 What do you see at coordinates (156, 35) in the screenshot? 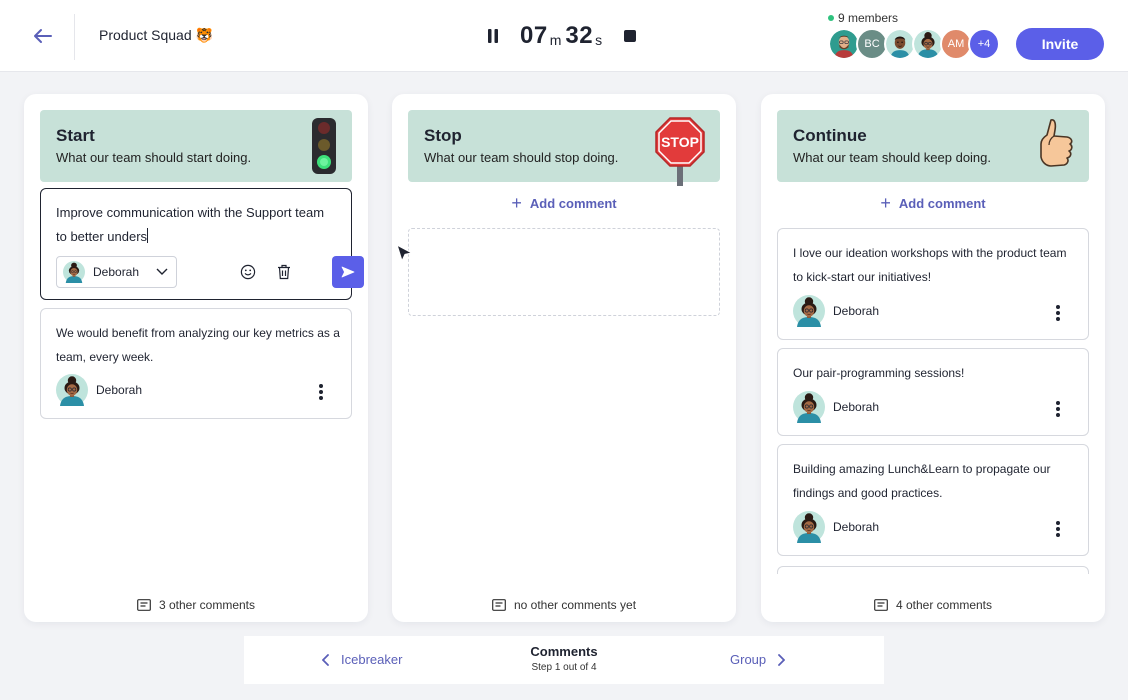
I see `squad-name: Product Squad 🐯` at bounding box center [156, 35].